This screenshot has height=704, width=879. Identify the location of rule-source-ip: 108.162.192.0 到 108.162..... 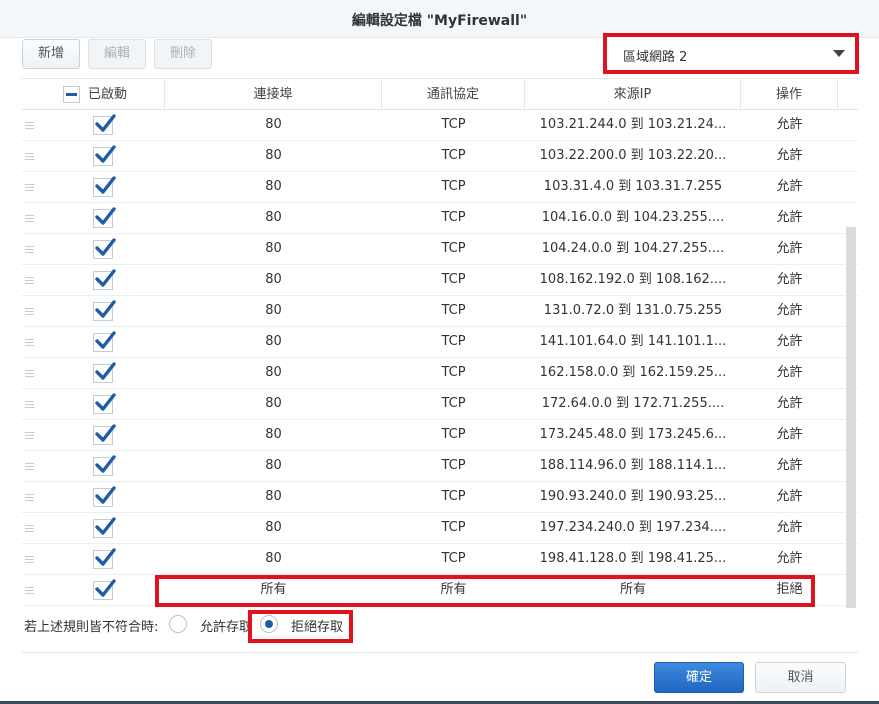
(633, 279).